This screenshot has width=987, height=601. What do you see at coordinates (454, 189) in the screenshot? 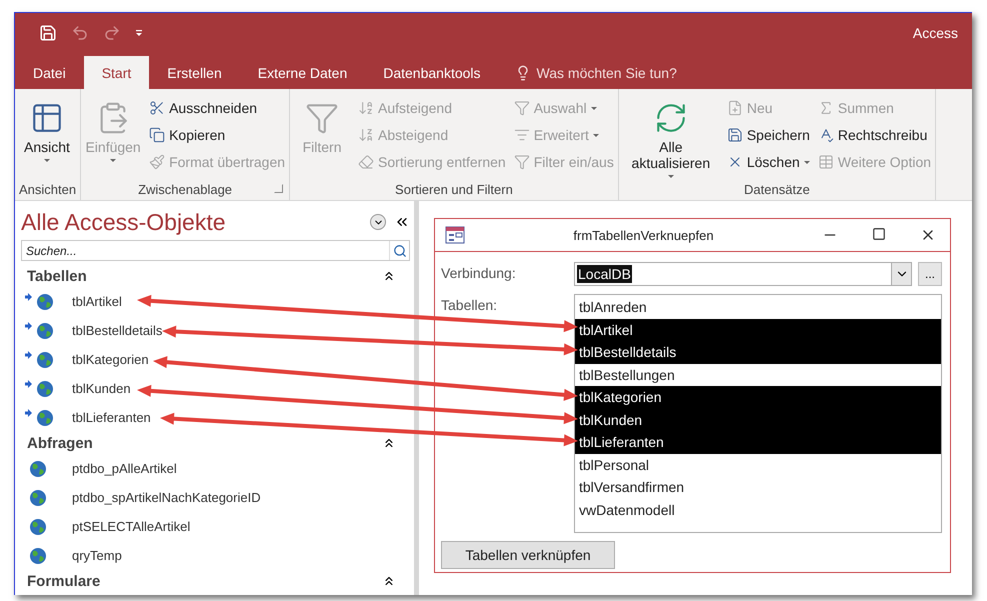
I see `group-label: Sortieren und Filtern` at bounding box center [454, 189].